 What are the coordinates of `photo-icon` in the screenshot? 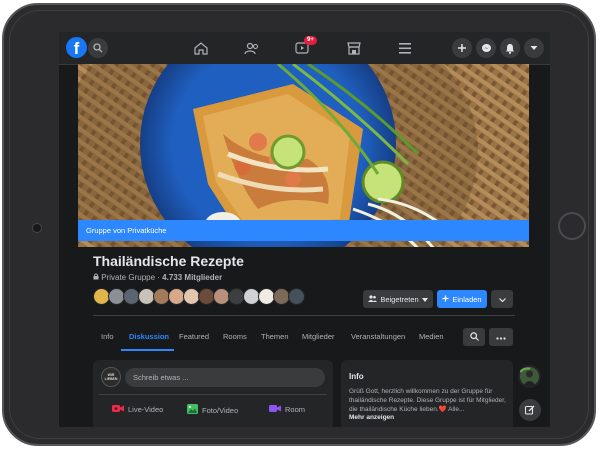 It's located at (192, 410).